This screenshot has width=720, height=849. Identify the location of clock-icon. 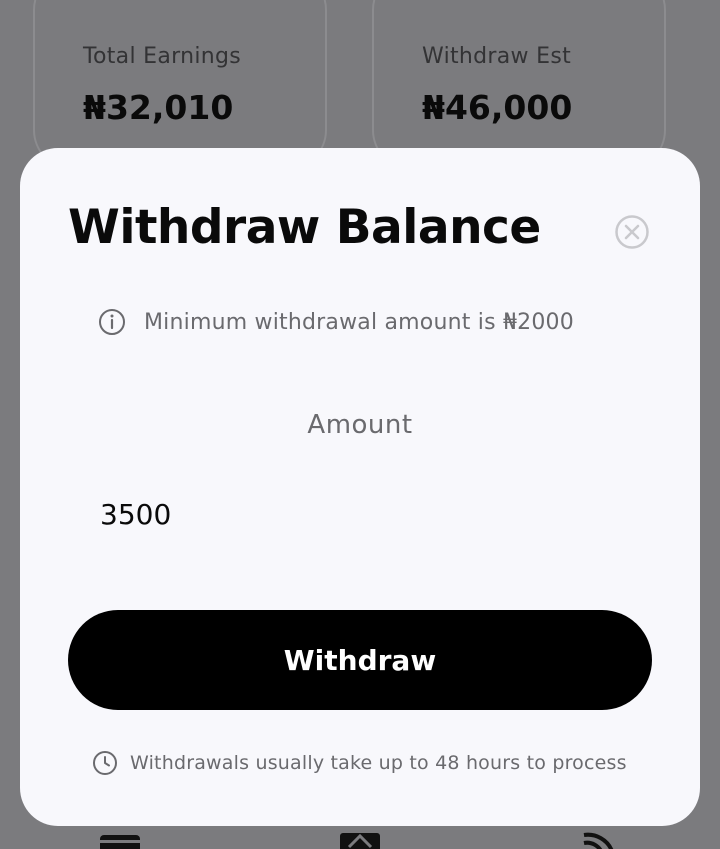
(105, 763).